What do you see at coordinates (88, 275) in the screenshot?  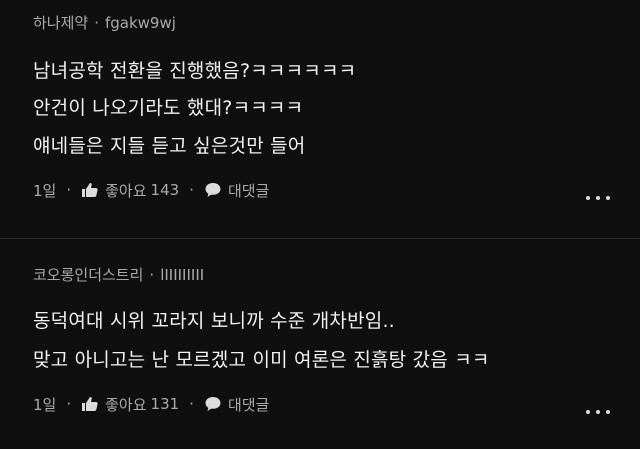 I see `channel-name: 코오롱인더스트리` at bounding box center [88, 275].